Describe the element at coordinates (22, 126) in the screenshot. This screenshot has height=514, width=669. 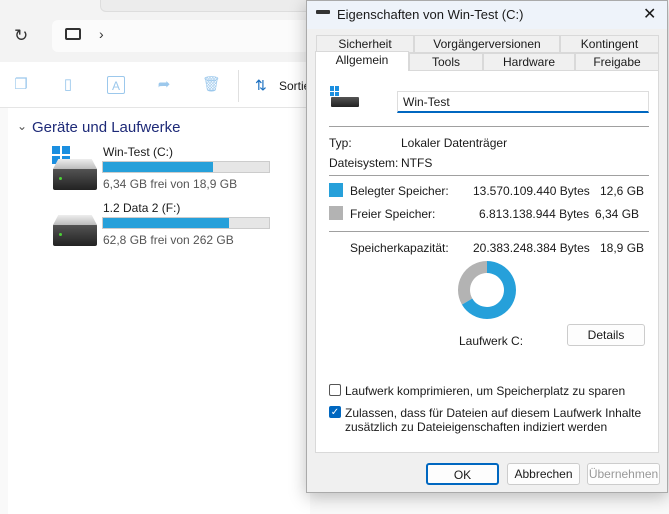
I see `collapse-chevron-icon: ⌄` at that location.